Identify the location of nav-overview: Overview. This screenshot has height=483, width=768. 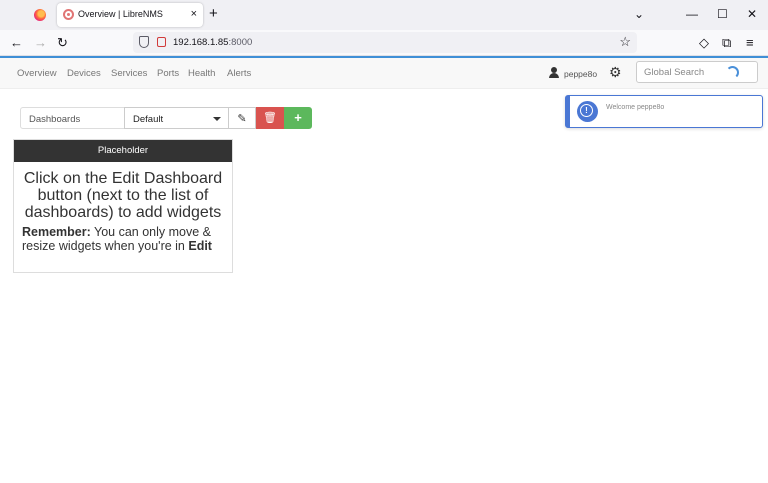
(37, 73).